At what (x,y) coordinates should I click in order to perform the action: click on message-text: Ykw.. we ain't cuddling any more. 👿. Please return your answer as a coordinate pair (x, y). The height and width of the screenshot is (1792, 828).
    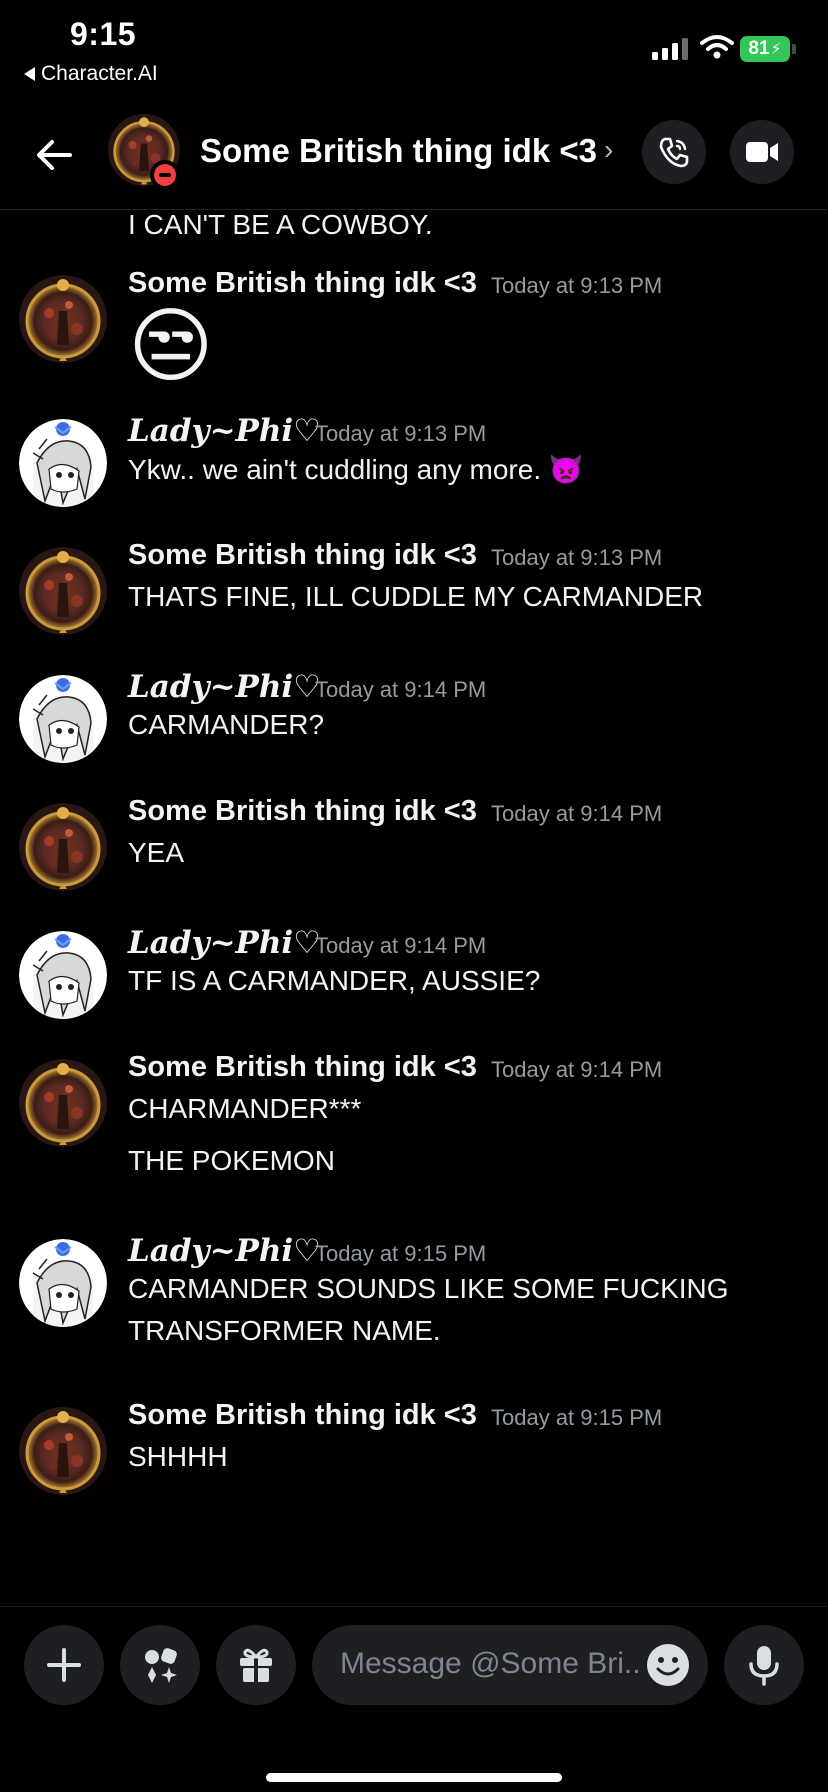
    Looking at the image, I should click on (356, 469).